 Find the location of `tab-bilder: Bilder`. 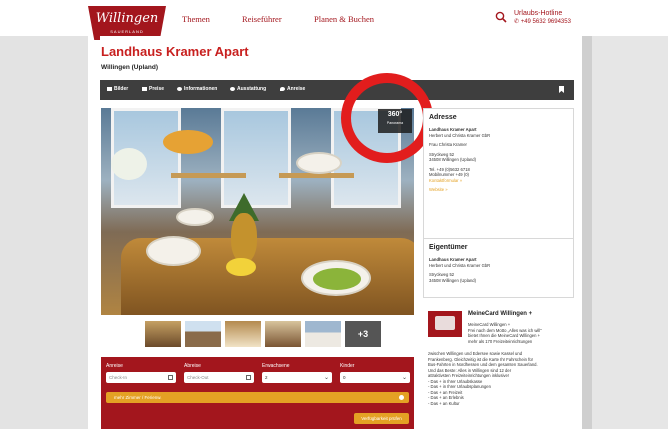

tab-bilder: Bilder is located at coordinates (117, 89).